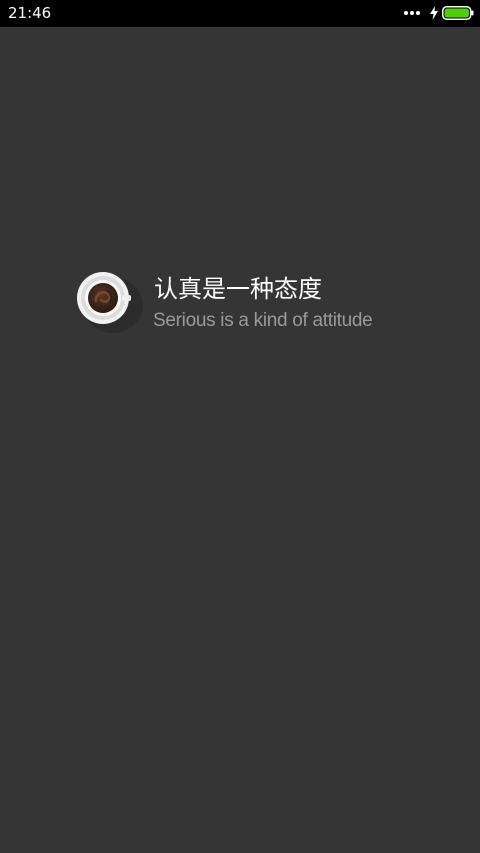  What do you see at coordinates (238, 289) in the screenshot?
I see `splash-title: 认真是一种态度` at bounding box center [238, 289].